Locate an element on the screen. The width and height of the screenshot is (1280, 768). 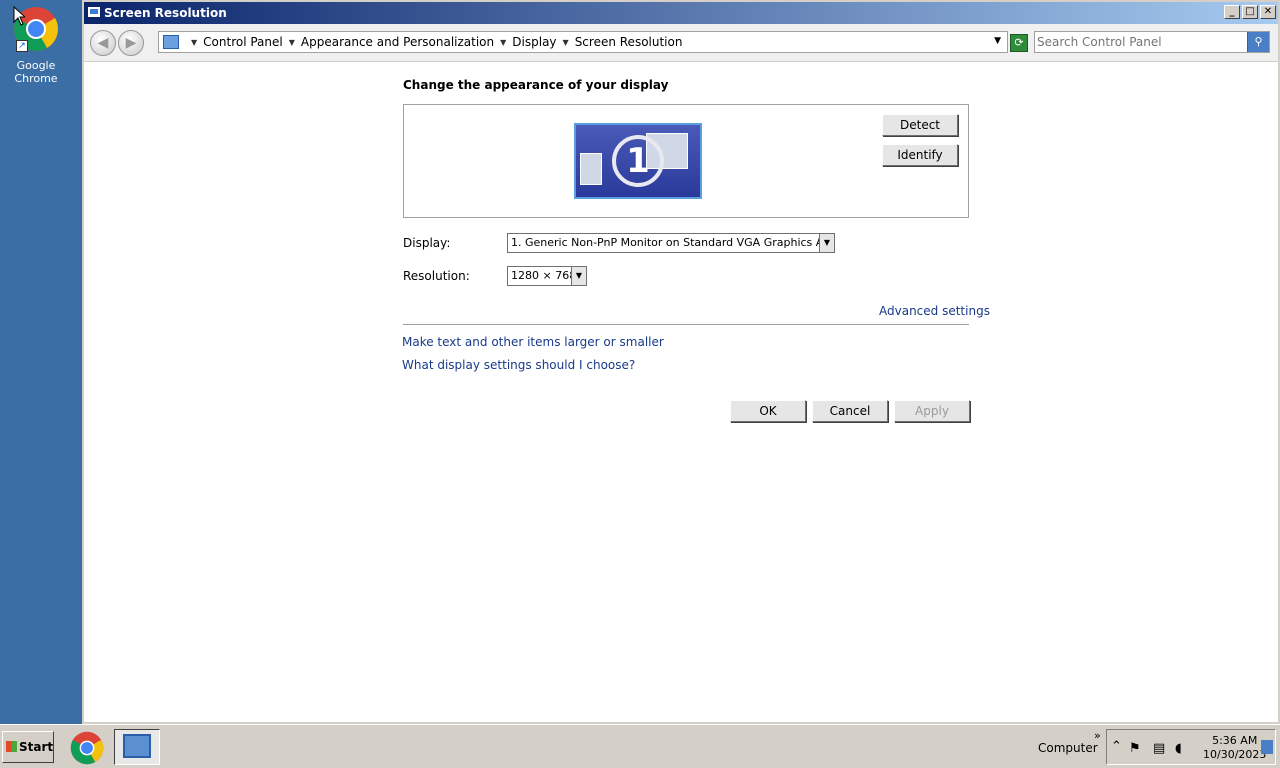
display-settings-help-link: What display settings should I choose? is located at coordinates (518, 365).